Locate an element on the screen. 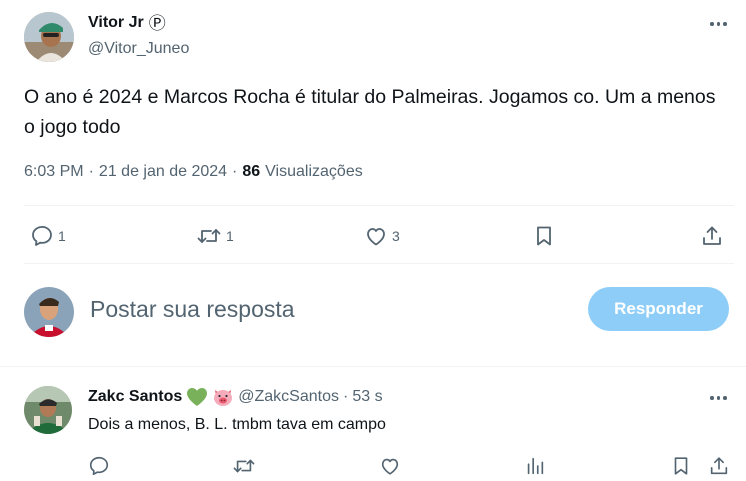  green-heart-icon is located at coordinates (197, 397).